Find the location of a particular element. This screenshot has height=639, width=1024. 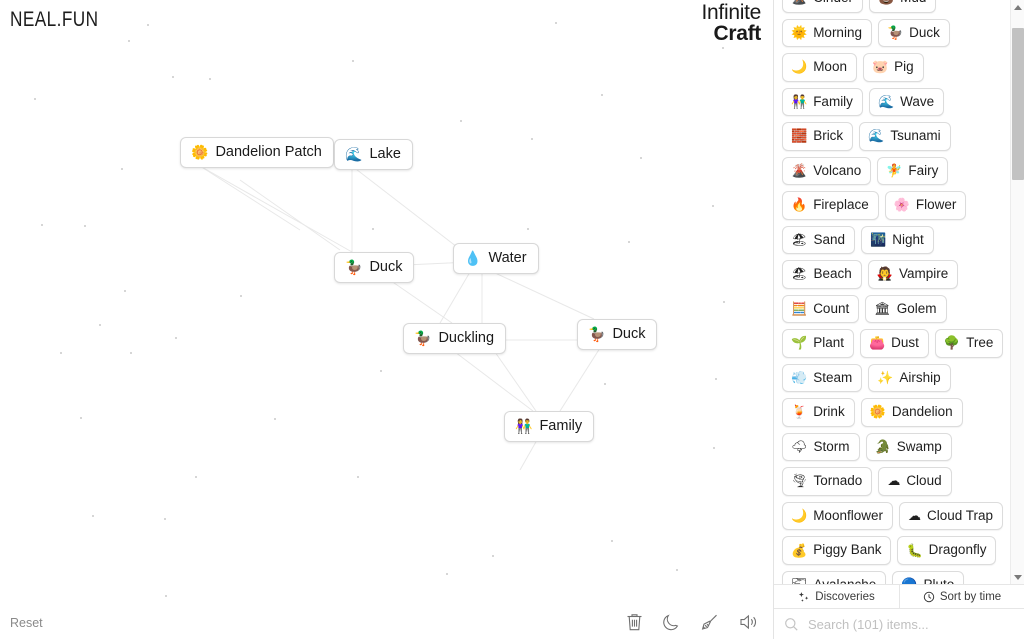

element-item: 🔥 Fireplace is located at coordinates (830, 205).